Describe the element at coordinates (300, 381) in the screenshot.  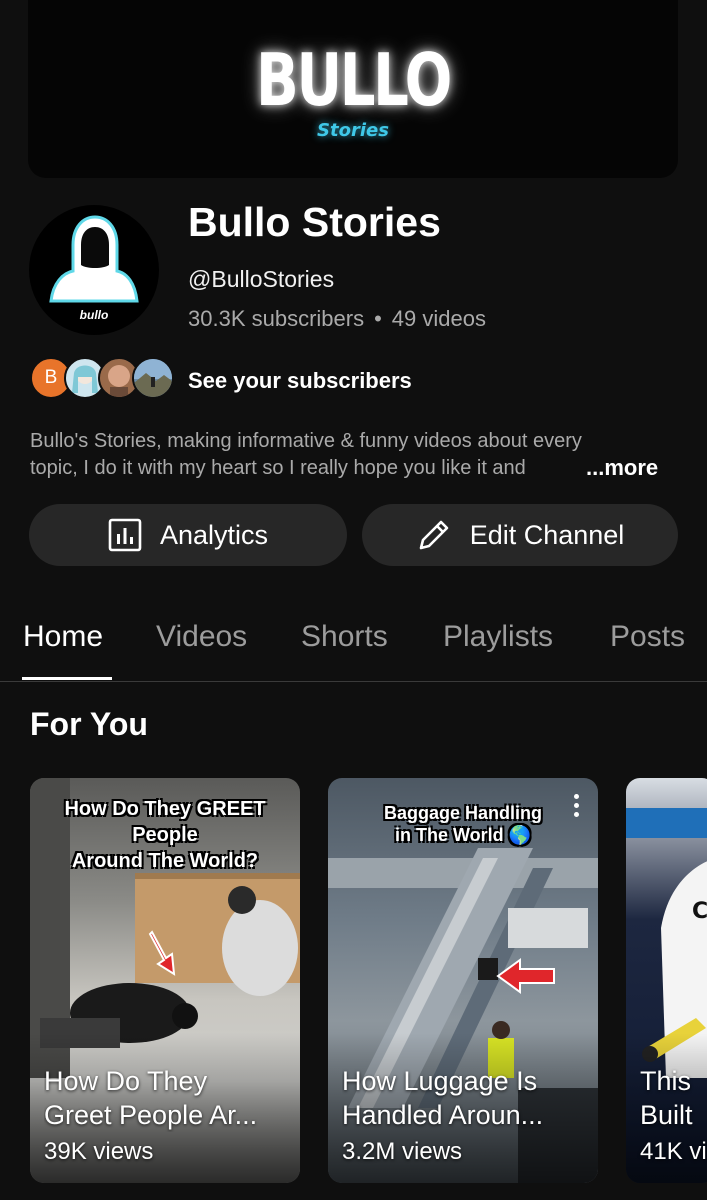
I see `see-subscribers-link: See your subscribers` at that location.